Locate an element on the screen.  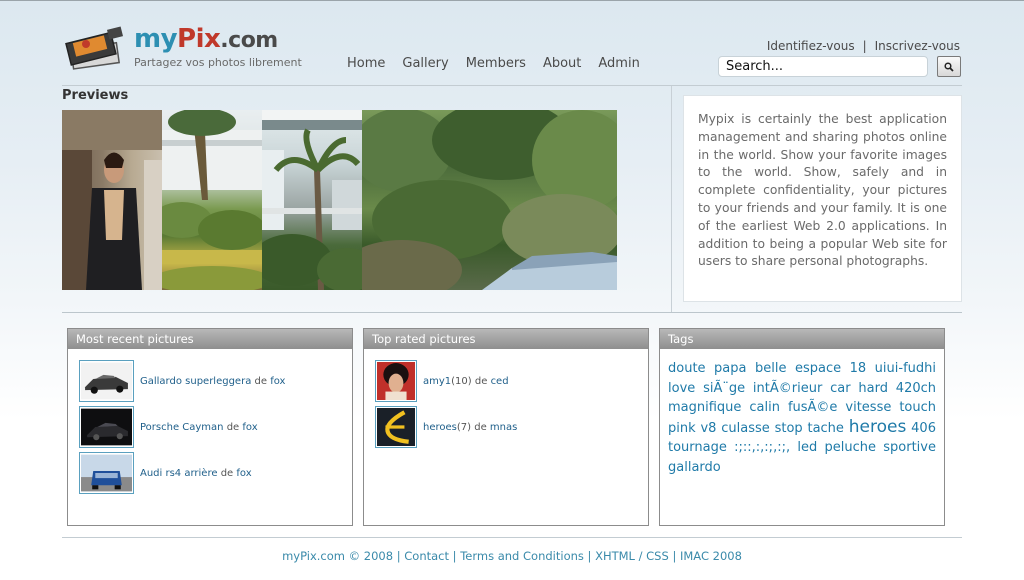
preview-divider is located at coordinates (671, 199).